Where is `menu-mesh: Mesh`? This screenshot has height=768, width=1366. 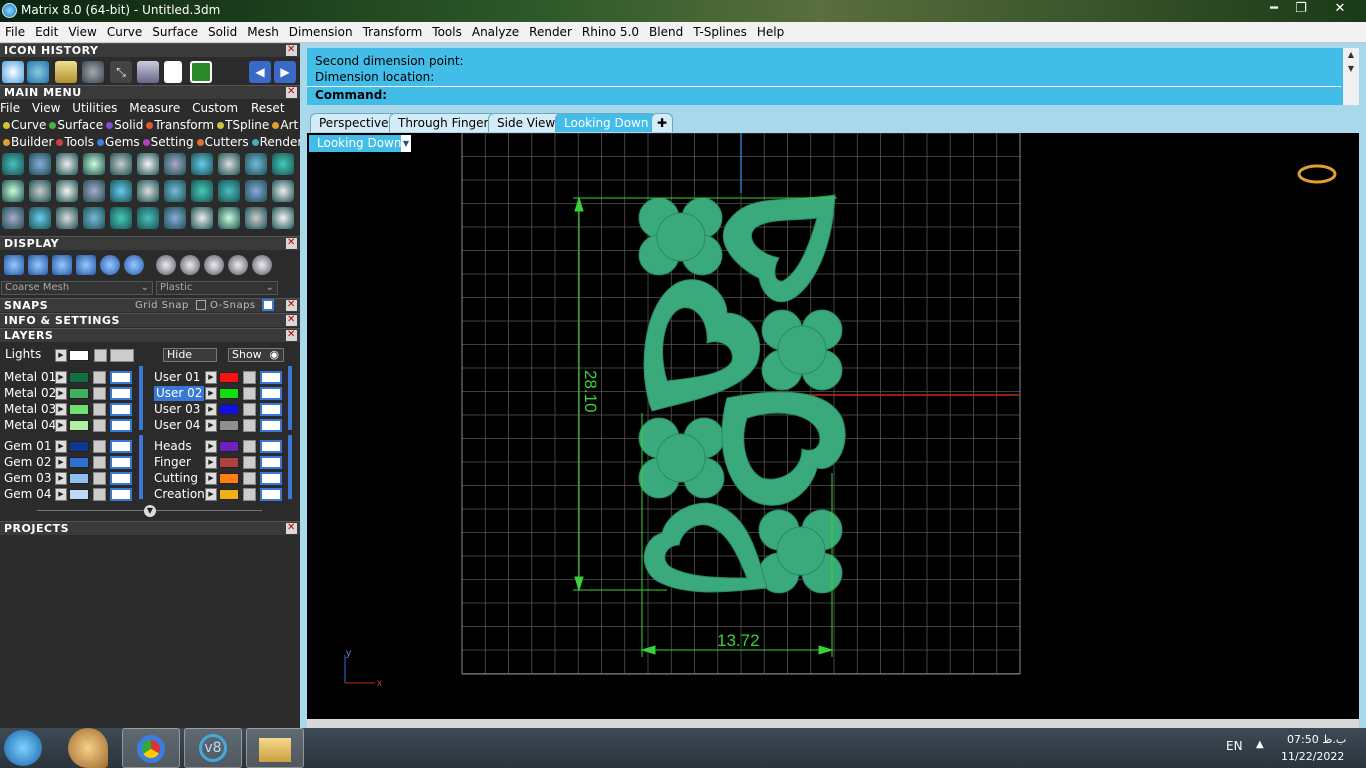
menu-mesh: Mesh is located at coordinates (263, 32).